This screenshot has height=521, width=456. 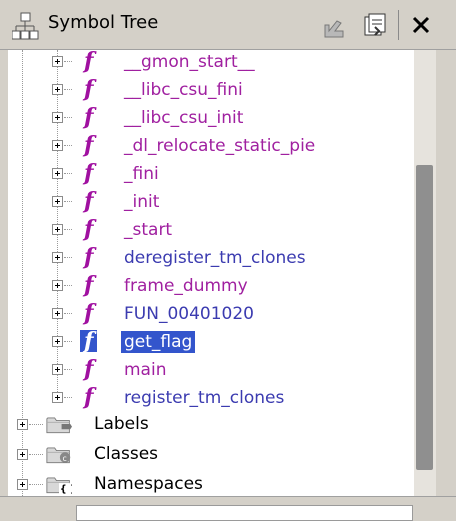 I want to click on create-snapshot-button, so click(x=375, y=25).